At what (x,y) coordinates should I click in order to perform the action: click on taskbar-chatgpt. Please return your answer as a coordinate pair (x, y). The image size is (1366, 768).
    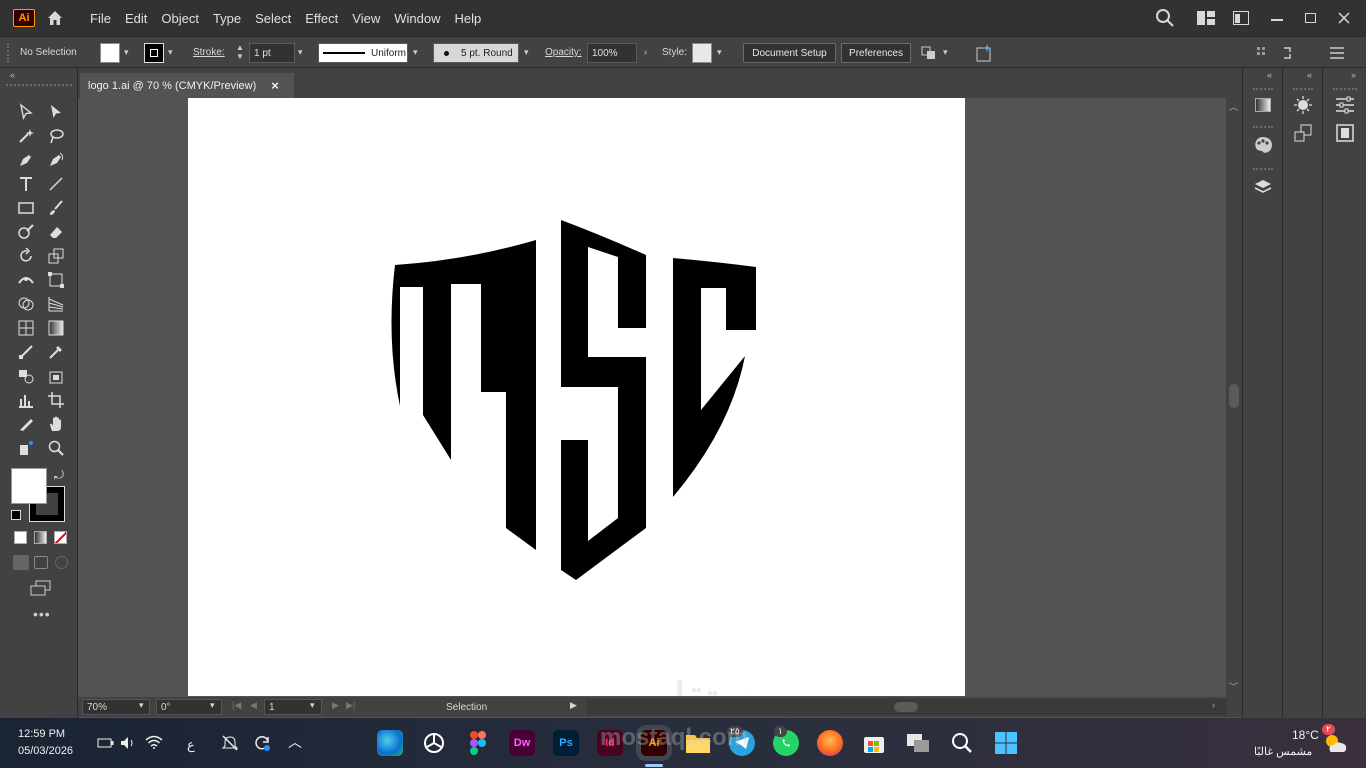
    Looking at the image, I should click on (434, 743).